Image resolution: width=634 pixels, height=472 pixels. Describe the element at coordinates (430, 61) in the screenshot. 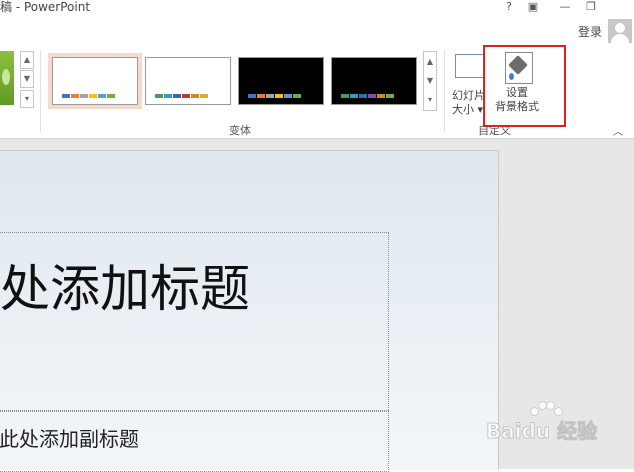

I see `variants-scroll-up-button: ▲` at that location.